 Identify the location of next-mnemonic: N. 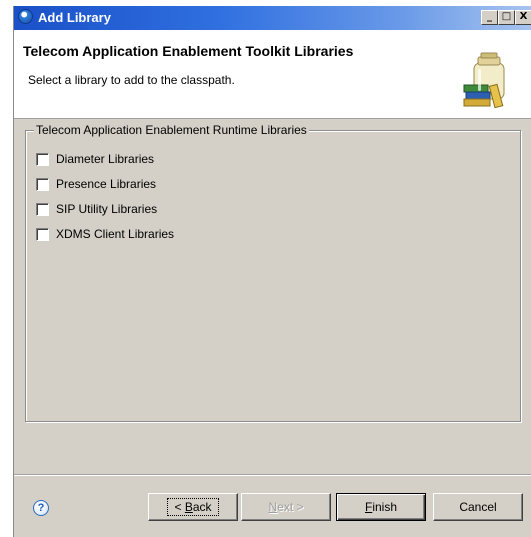
(273, 507).